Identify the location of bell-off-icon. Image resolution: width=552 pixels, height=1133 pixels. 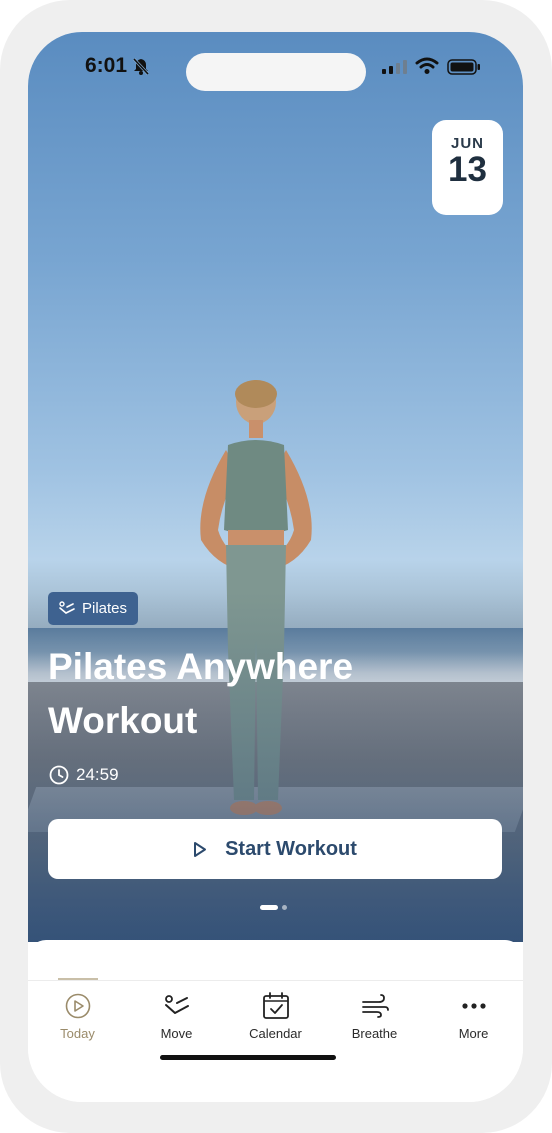
(141, 66).